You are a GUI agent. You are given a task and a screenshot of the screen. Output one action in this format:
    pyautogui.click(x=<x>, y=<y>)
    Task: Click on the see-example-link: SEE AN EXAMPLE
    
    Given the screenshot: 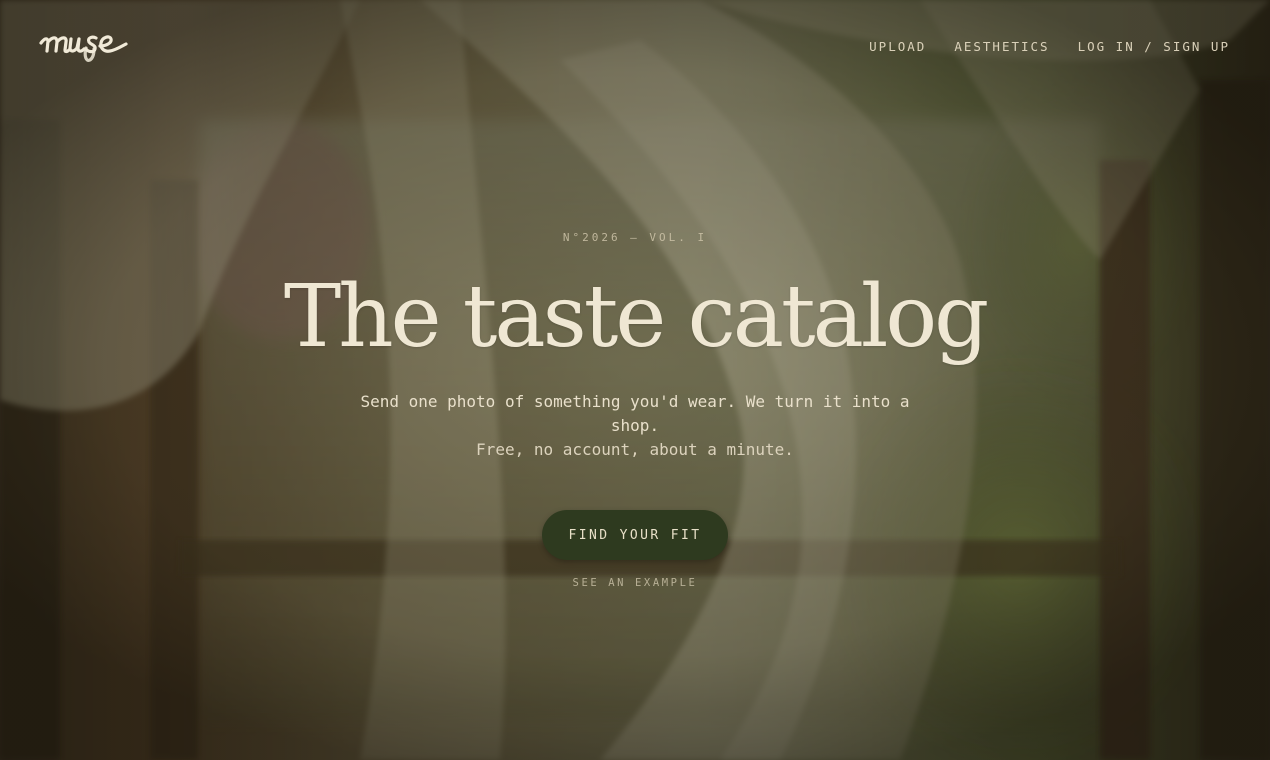 What is the action you would take?
    pyautogui.click(x=635, y=583)
    